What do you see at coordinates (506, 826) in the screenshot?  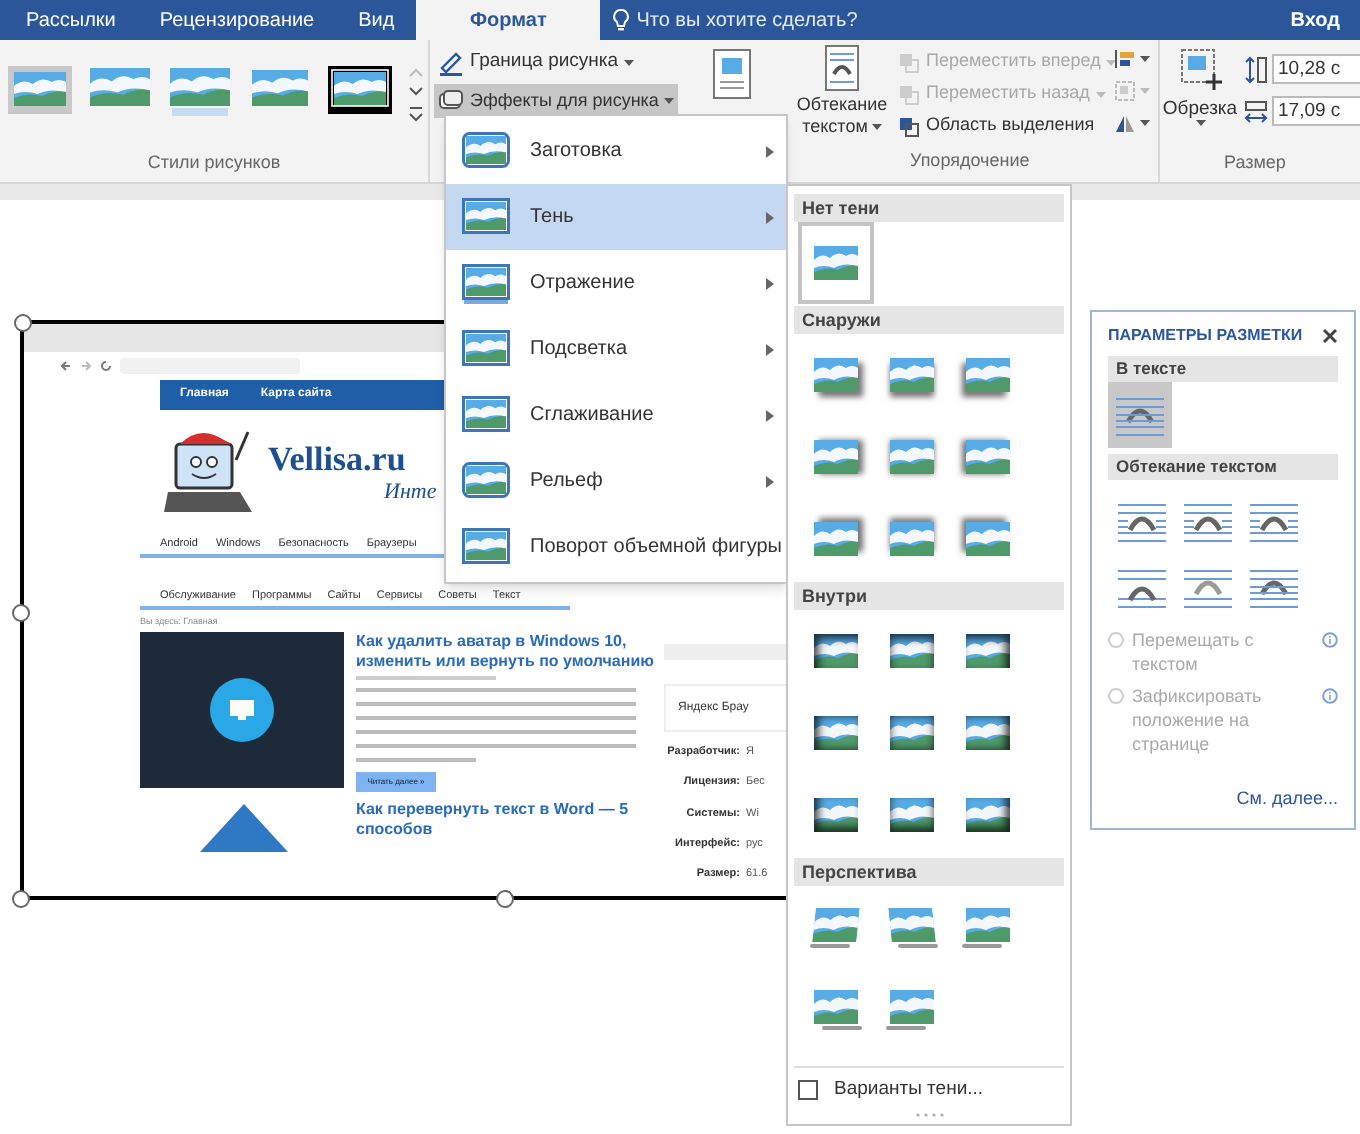 I see `article-title: Как перевернуть текст в Word — 5 способов` at bounding box center [506, 826].